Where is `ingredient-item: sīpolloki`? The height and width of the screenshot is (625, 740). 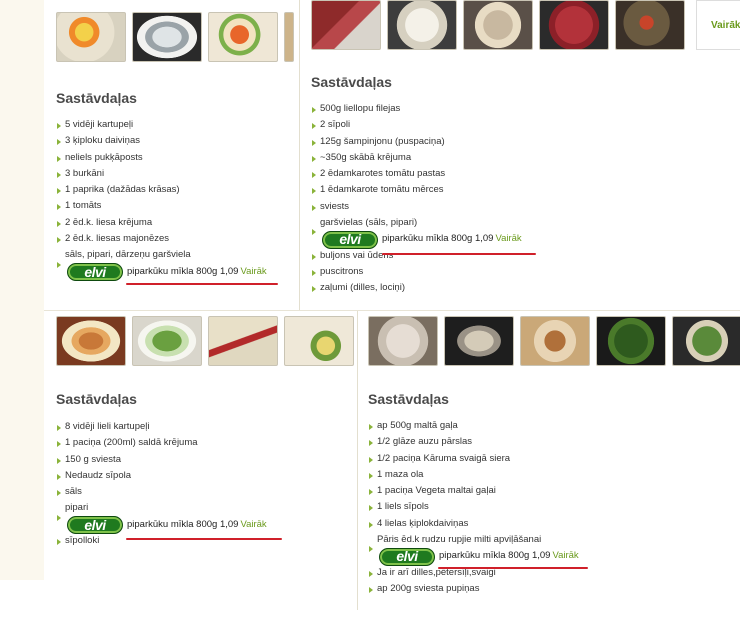 ingredient-item: sīpolloki is located at coordinates (162, 541).